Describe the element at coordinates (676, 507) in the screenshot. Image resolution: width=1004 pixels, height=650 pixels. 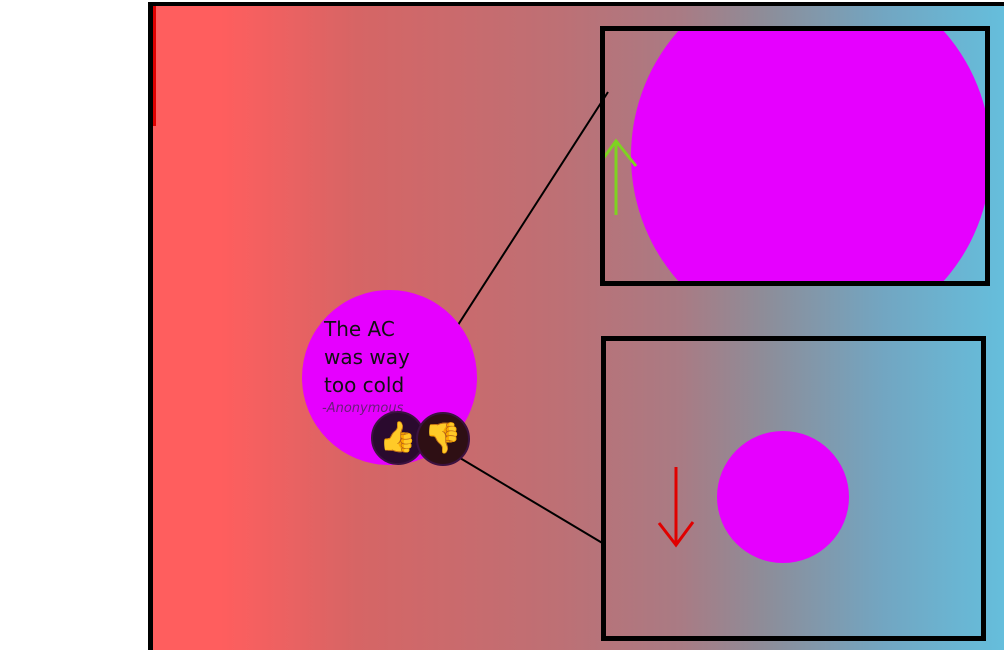
I see `arrow-down-icon` at that location.